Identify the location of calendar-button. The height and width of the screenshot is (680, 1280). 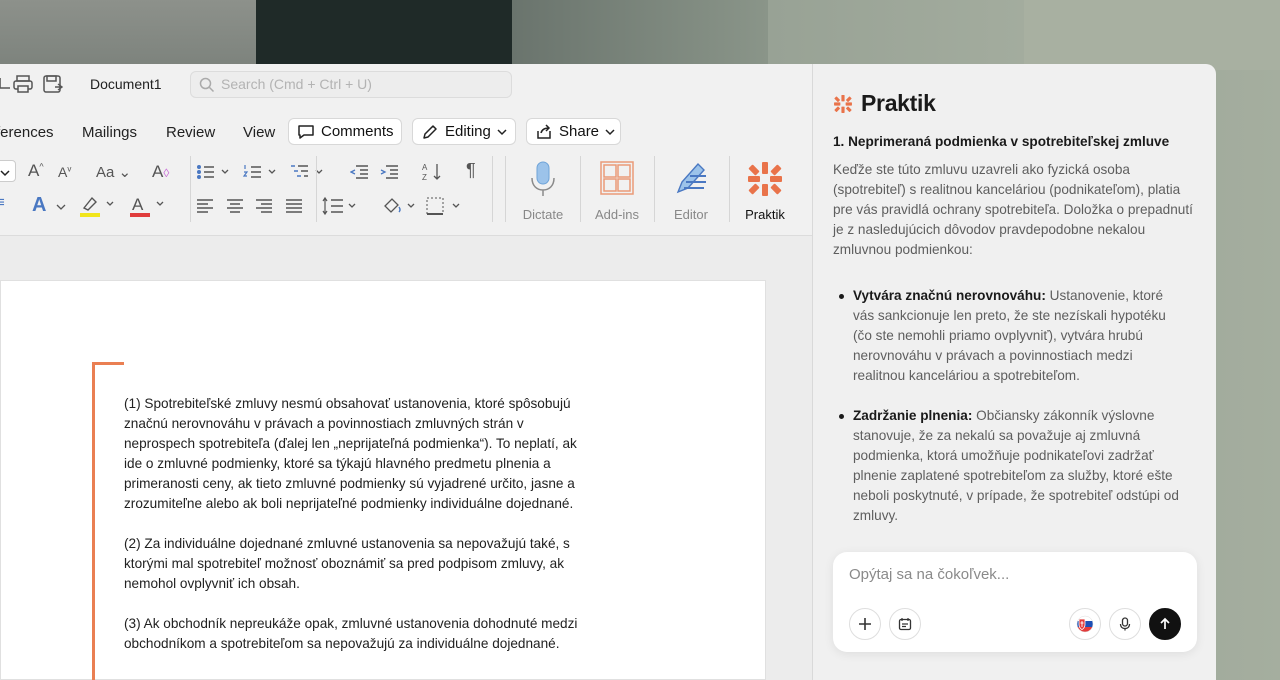
(905, 624).